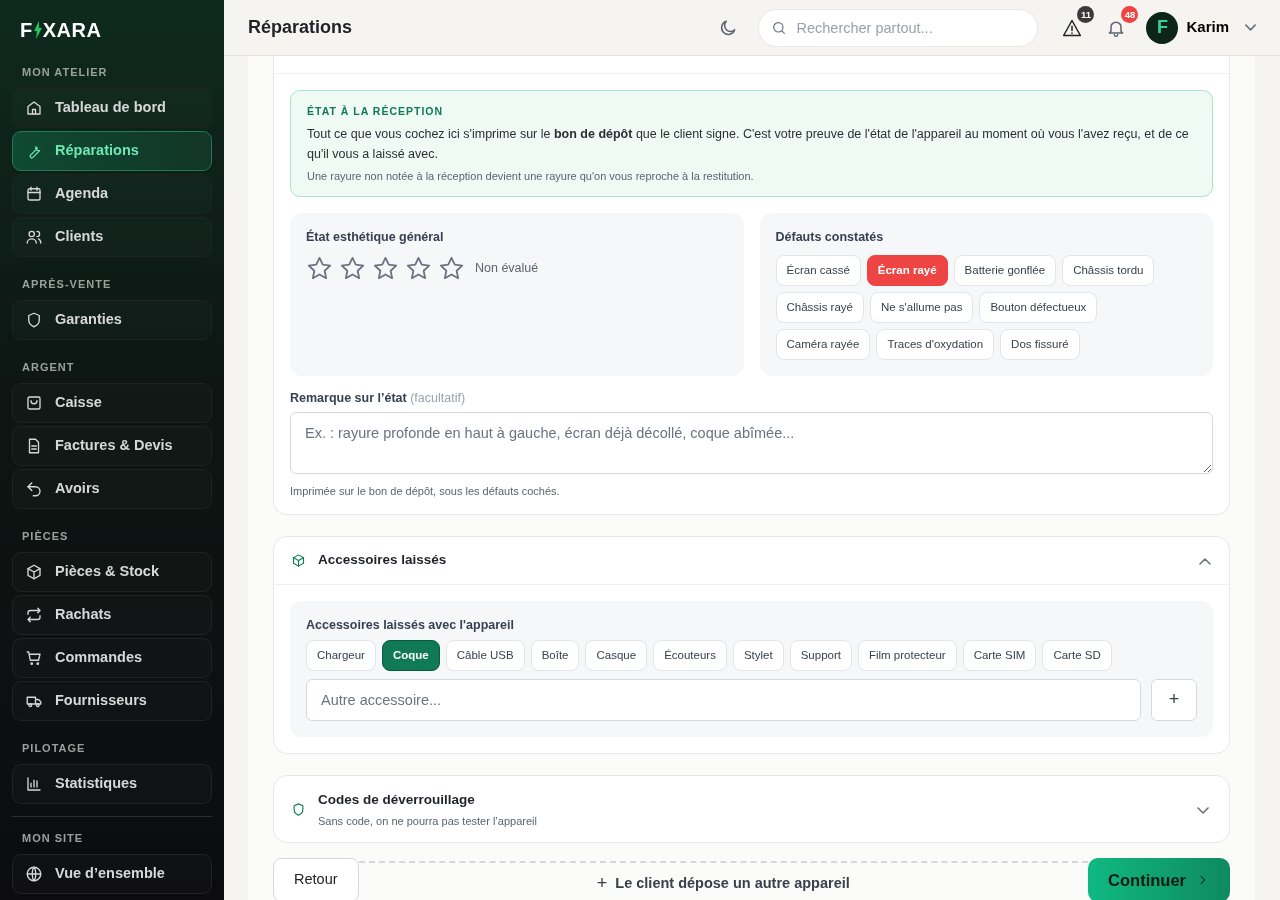 The width and height of the screenshot is (1280, 900). I want to click on field-label: Défauts constatés, so click(830, 238).